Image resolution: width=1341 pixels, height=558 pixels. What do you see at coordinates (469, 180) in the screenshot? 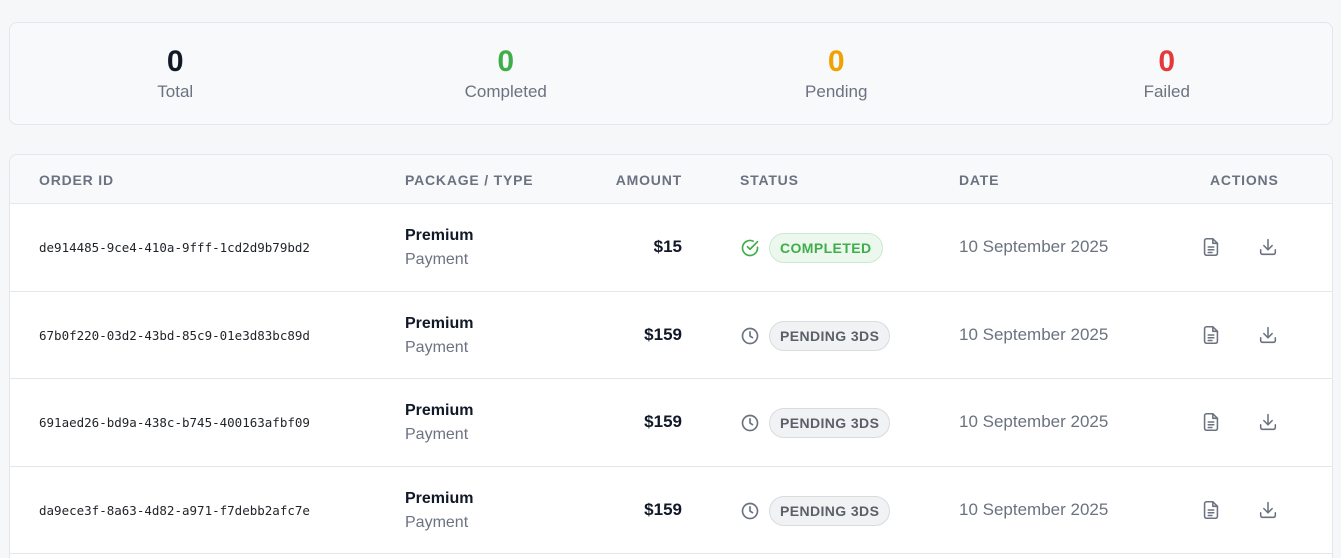
I see `header-package: PACKAGE / TYPE` at bounding box center [469, 180].